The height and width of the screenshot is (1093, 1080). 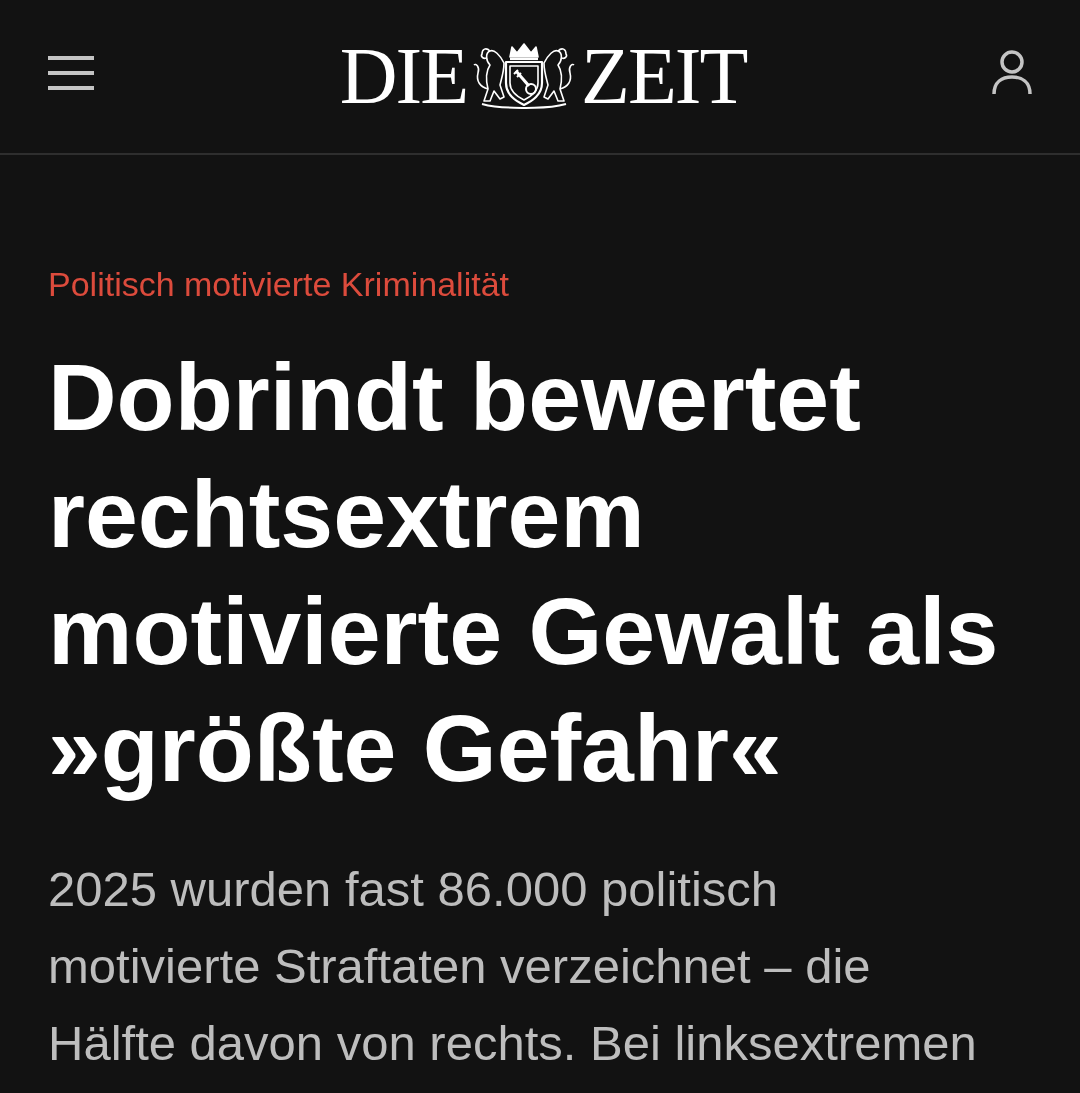 I want to click on menu-button, so click(x=71, y=72).